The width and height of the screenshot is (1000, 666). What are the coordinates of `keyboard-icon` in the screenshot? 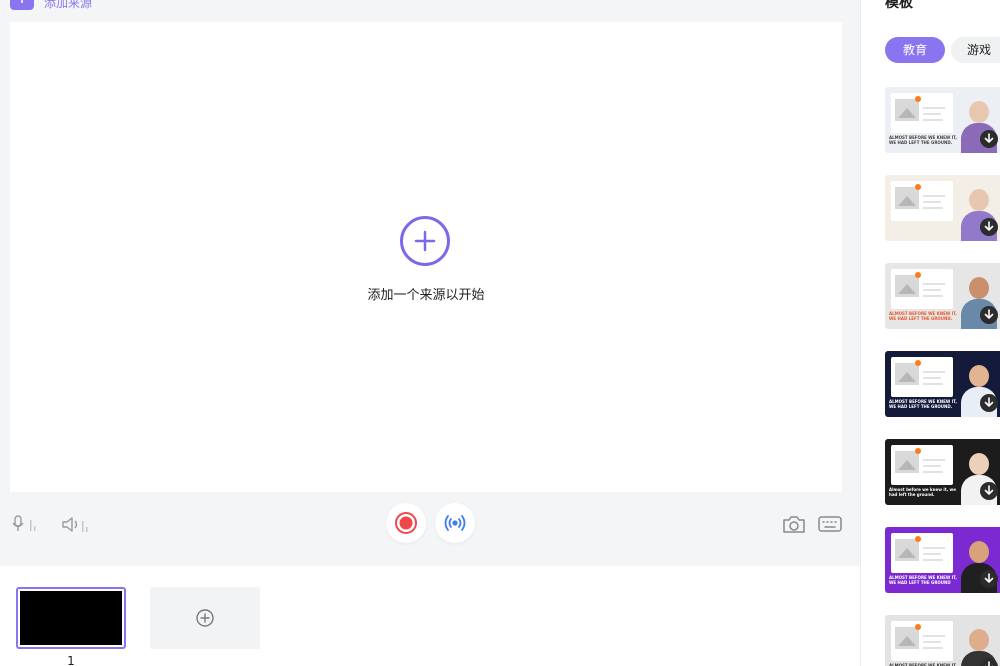 It's located at (830, 524).